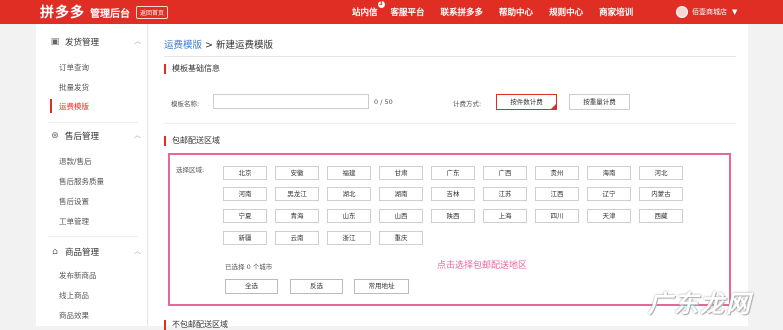 The width and height of the screenshot is (783, 330). I want to click on region-hint-text: 点击选择包邮配送地区, so click(482, 266).